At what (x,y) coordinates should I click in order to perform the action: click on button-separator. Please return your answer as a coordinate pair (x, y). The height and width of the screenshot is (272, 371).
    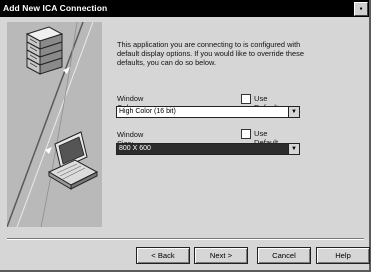
    Looking at the image, I should click on (185, 239).